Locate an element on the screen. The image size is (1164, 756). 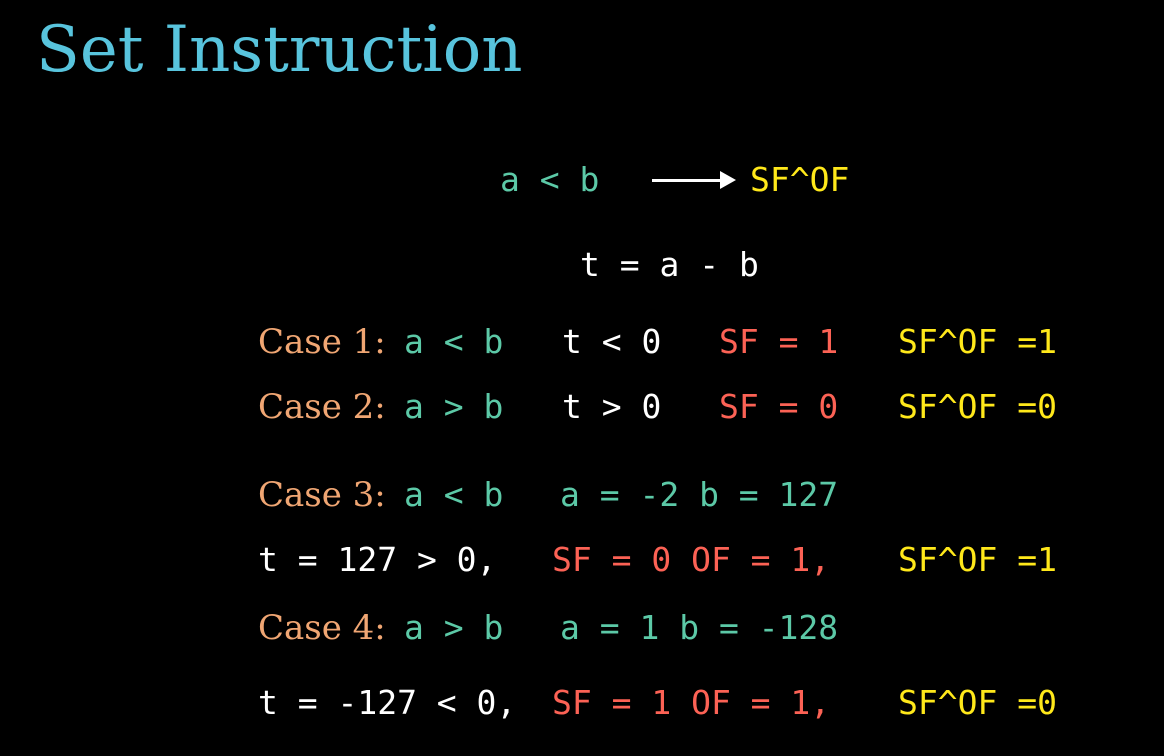
case4-line: Case 4: a > b a = 1 b = -128 is located at coordinates (683, 628).